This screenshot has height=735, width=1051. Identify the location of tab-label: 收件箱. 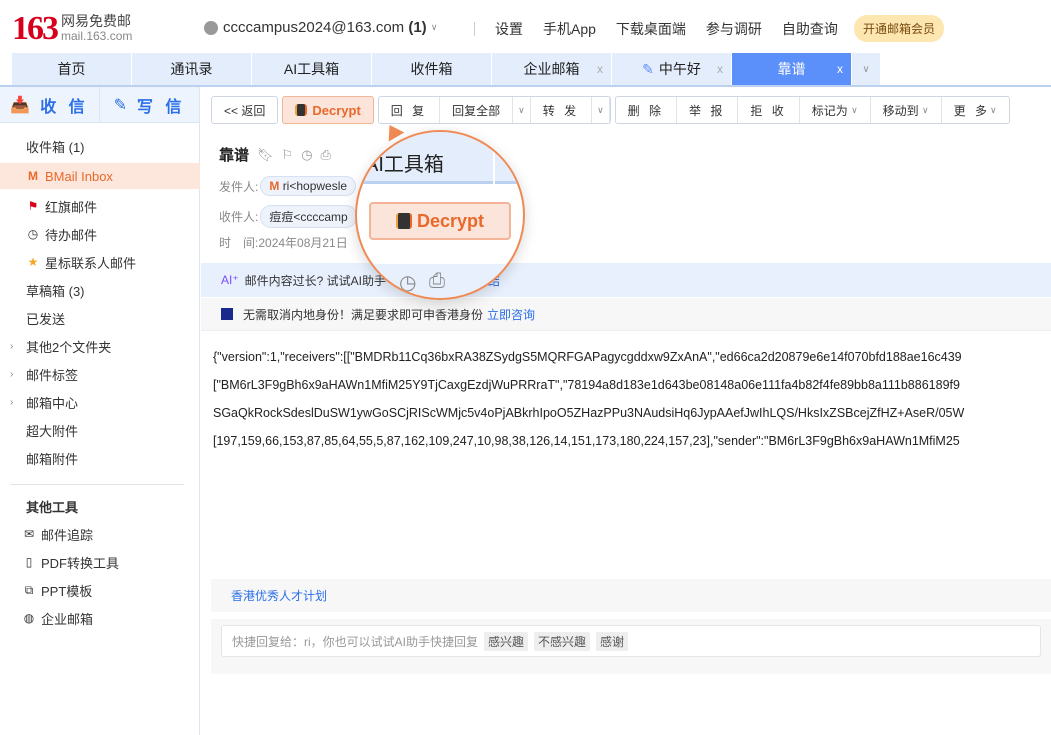
(431, 69).